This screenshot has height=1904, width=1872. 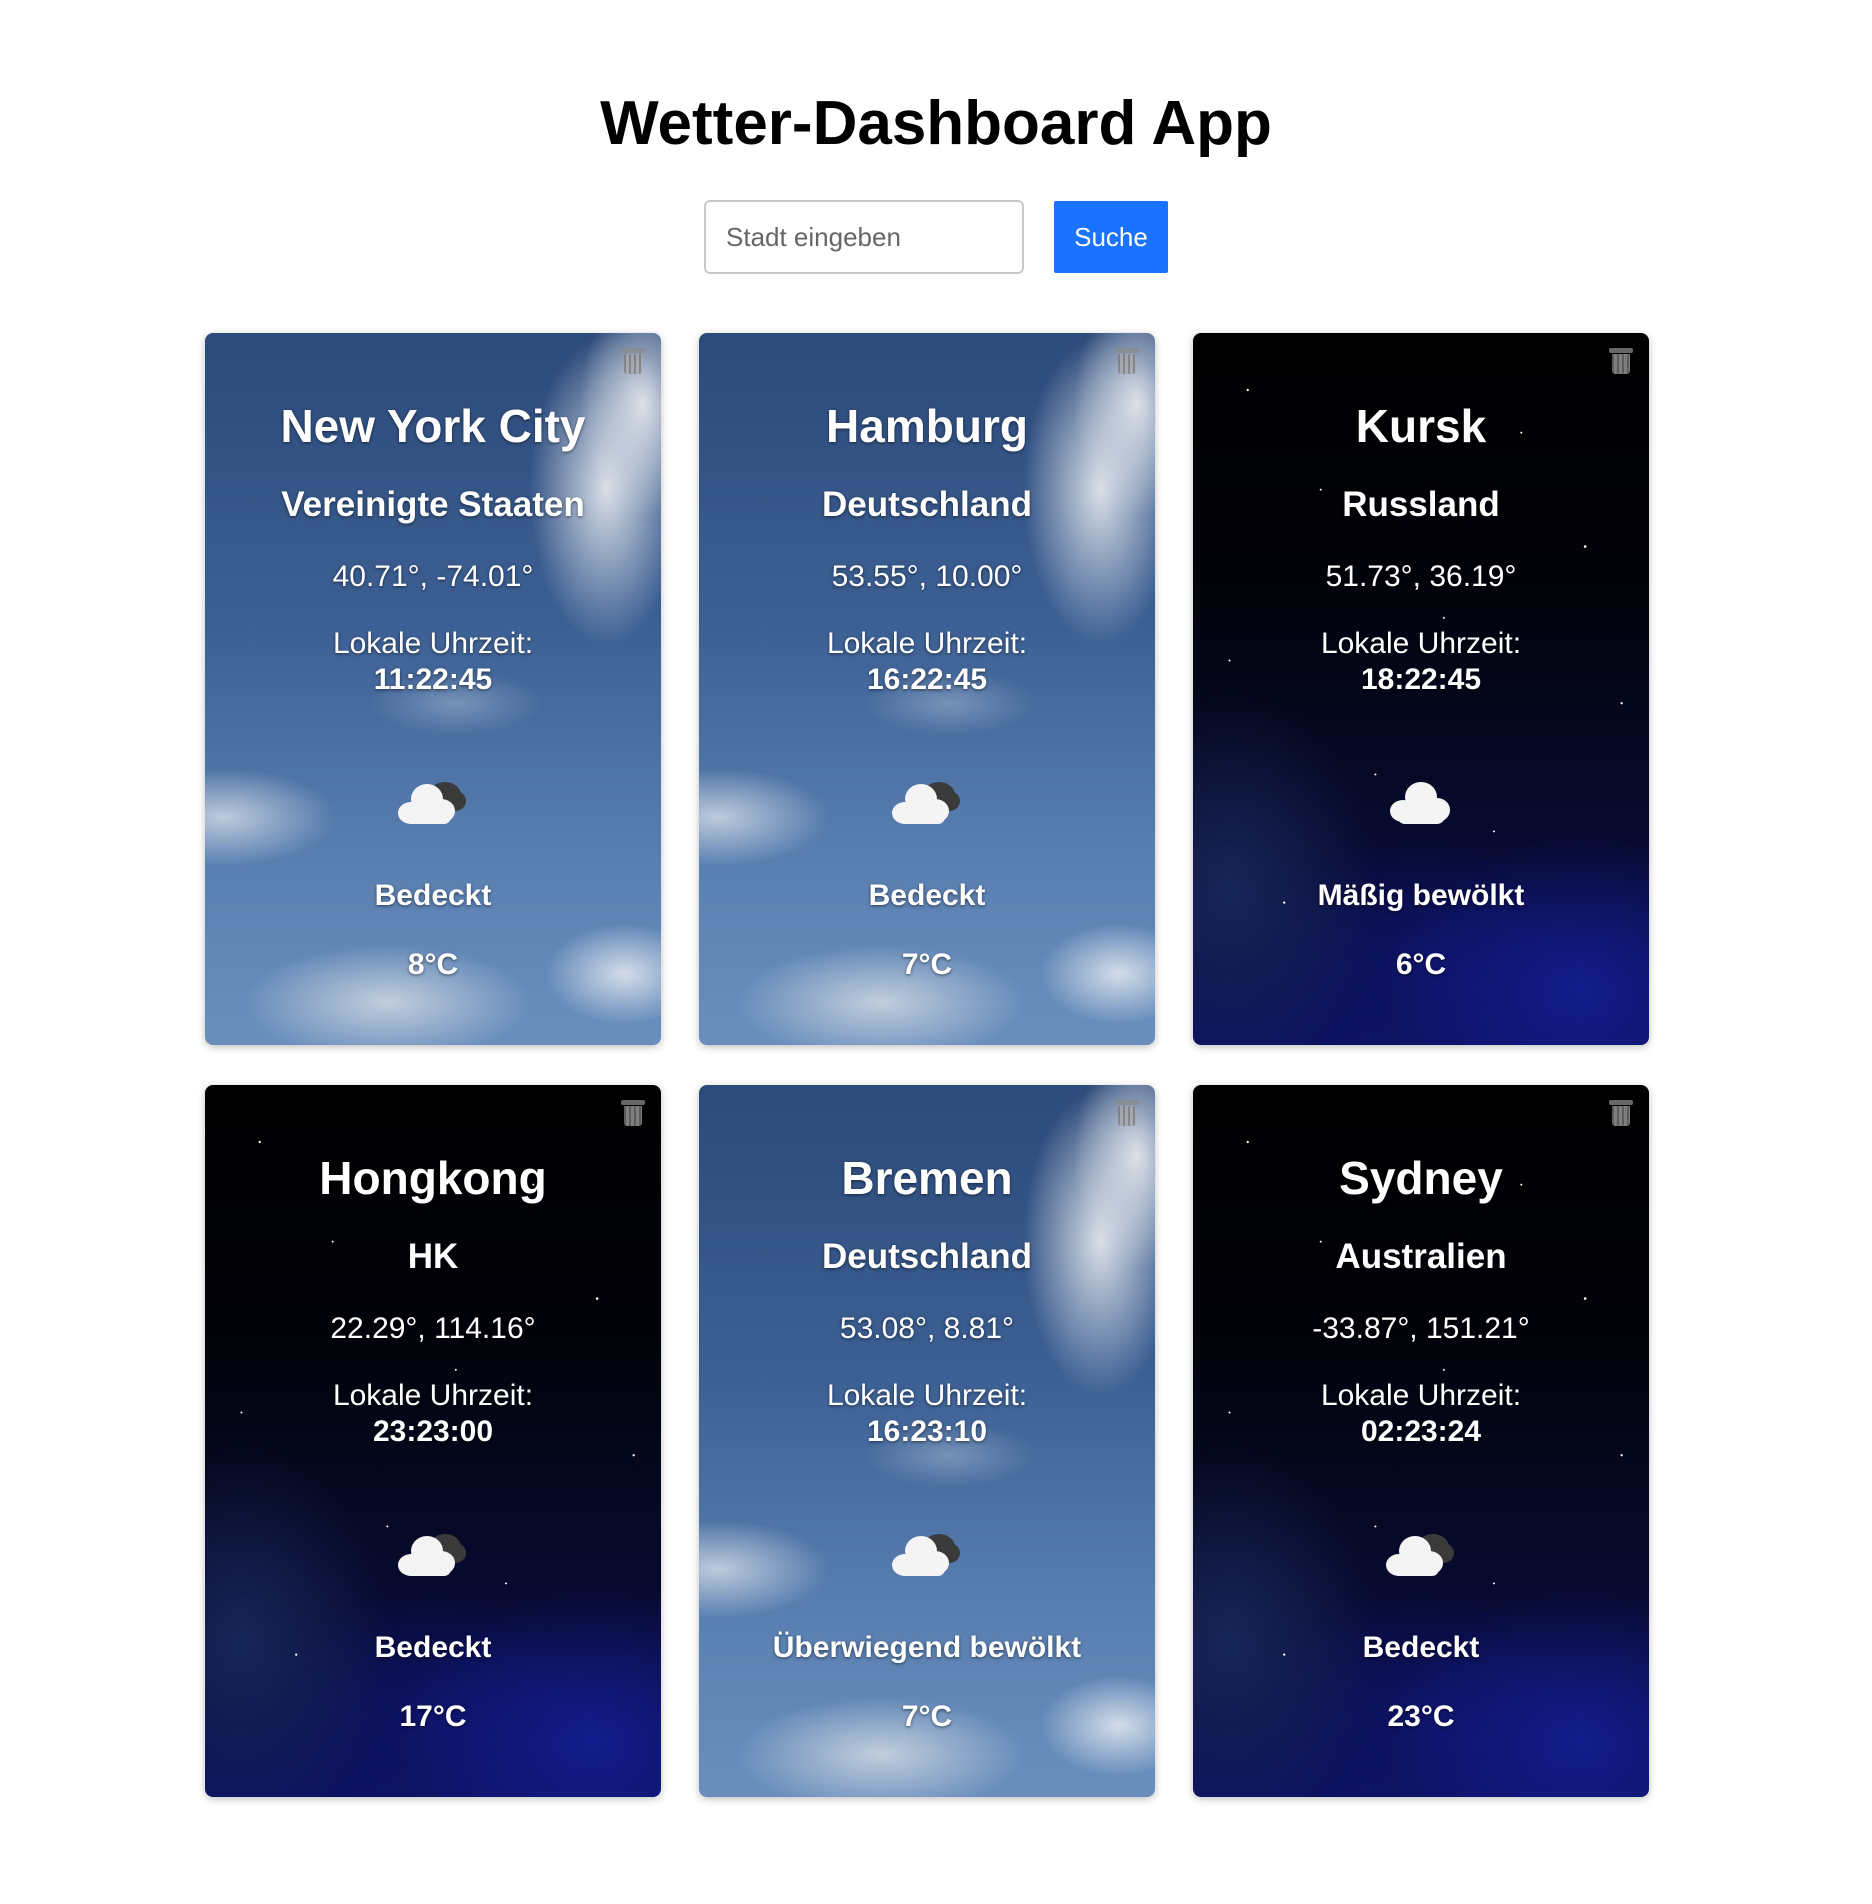 What do you see at coordinates (433, 1328) in the screenshot?
I see `coordinates: 22.29°, 114.16°` at bounding box center [433, 1328].